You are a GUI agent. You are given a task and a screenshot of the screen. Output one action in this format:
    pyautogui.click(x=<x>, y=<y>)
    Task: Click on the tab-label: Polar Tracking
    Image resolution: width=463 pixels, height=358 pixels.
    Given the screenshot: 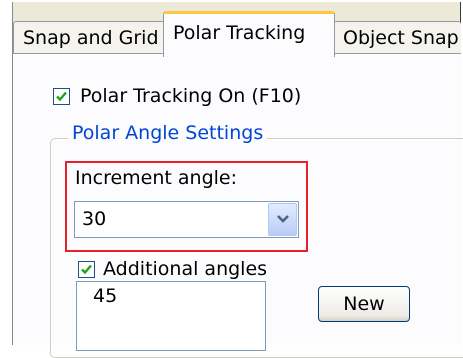 What is the action you would take?
    pyautogui.click(x=239, y=33)
    